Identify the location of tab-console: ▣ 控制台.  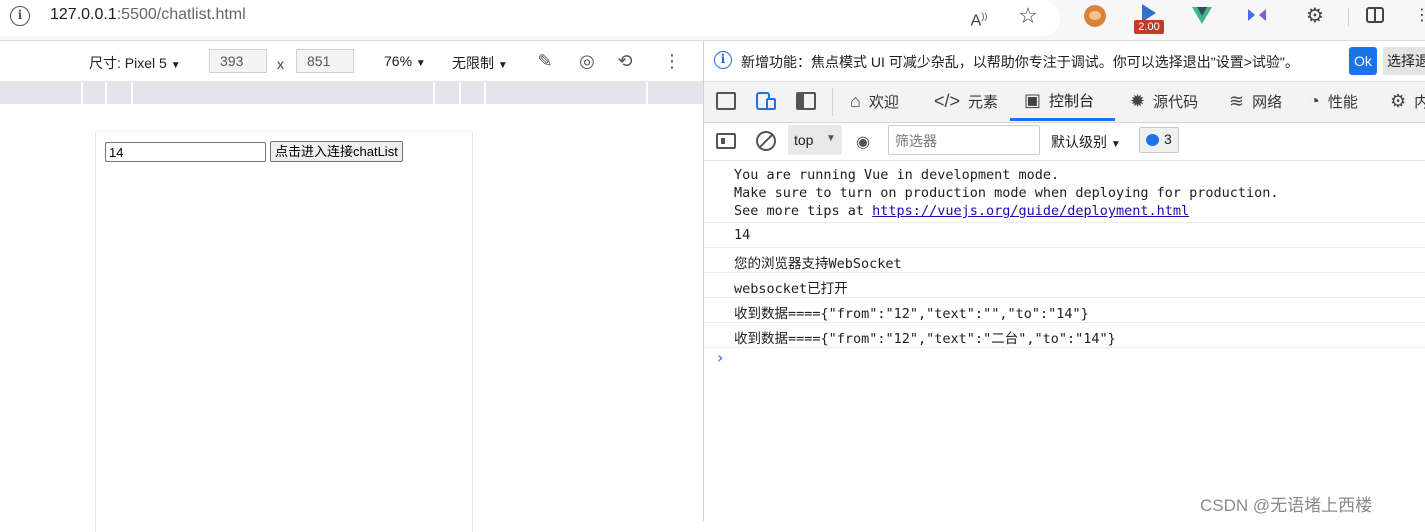
(1062, 101).